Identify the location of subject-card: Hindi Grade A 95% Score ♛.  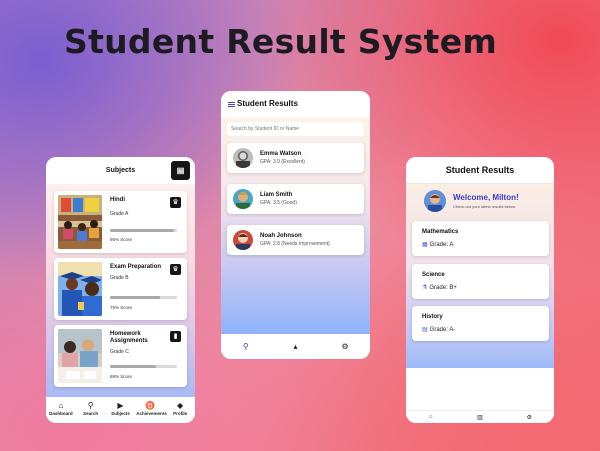
(120, 222).